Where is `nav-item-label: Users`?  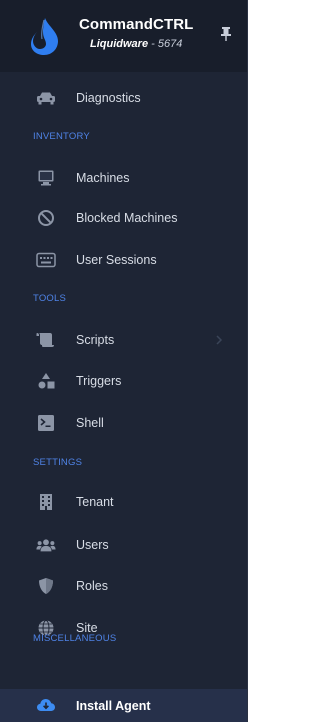
nav-item-label: Users is located at coordinates (92, 545).